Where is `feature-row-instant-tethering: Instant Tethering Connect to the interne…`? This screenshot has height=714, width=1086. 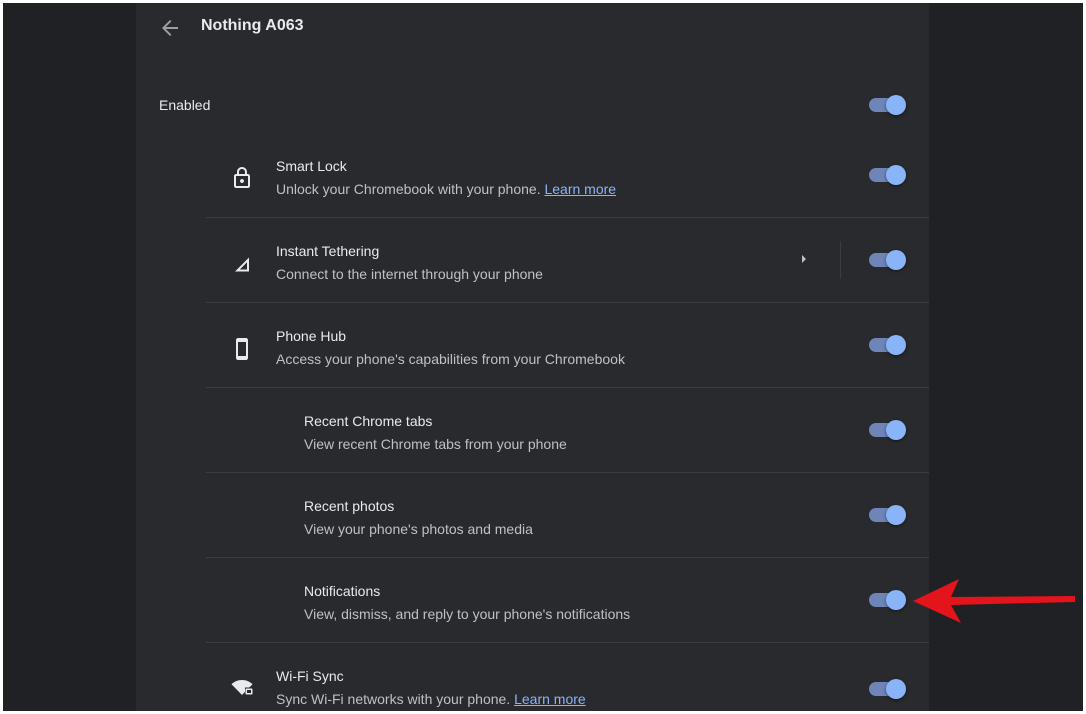 feature-row-instant-tethering: Instant Tethering Connect to the interne… is located at coordinates (567, 259).